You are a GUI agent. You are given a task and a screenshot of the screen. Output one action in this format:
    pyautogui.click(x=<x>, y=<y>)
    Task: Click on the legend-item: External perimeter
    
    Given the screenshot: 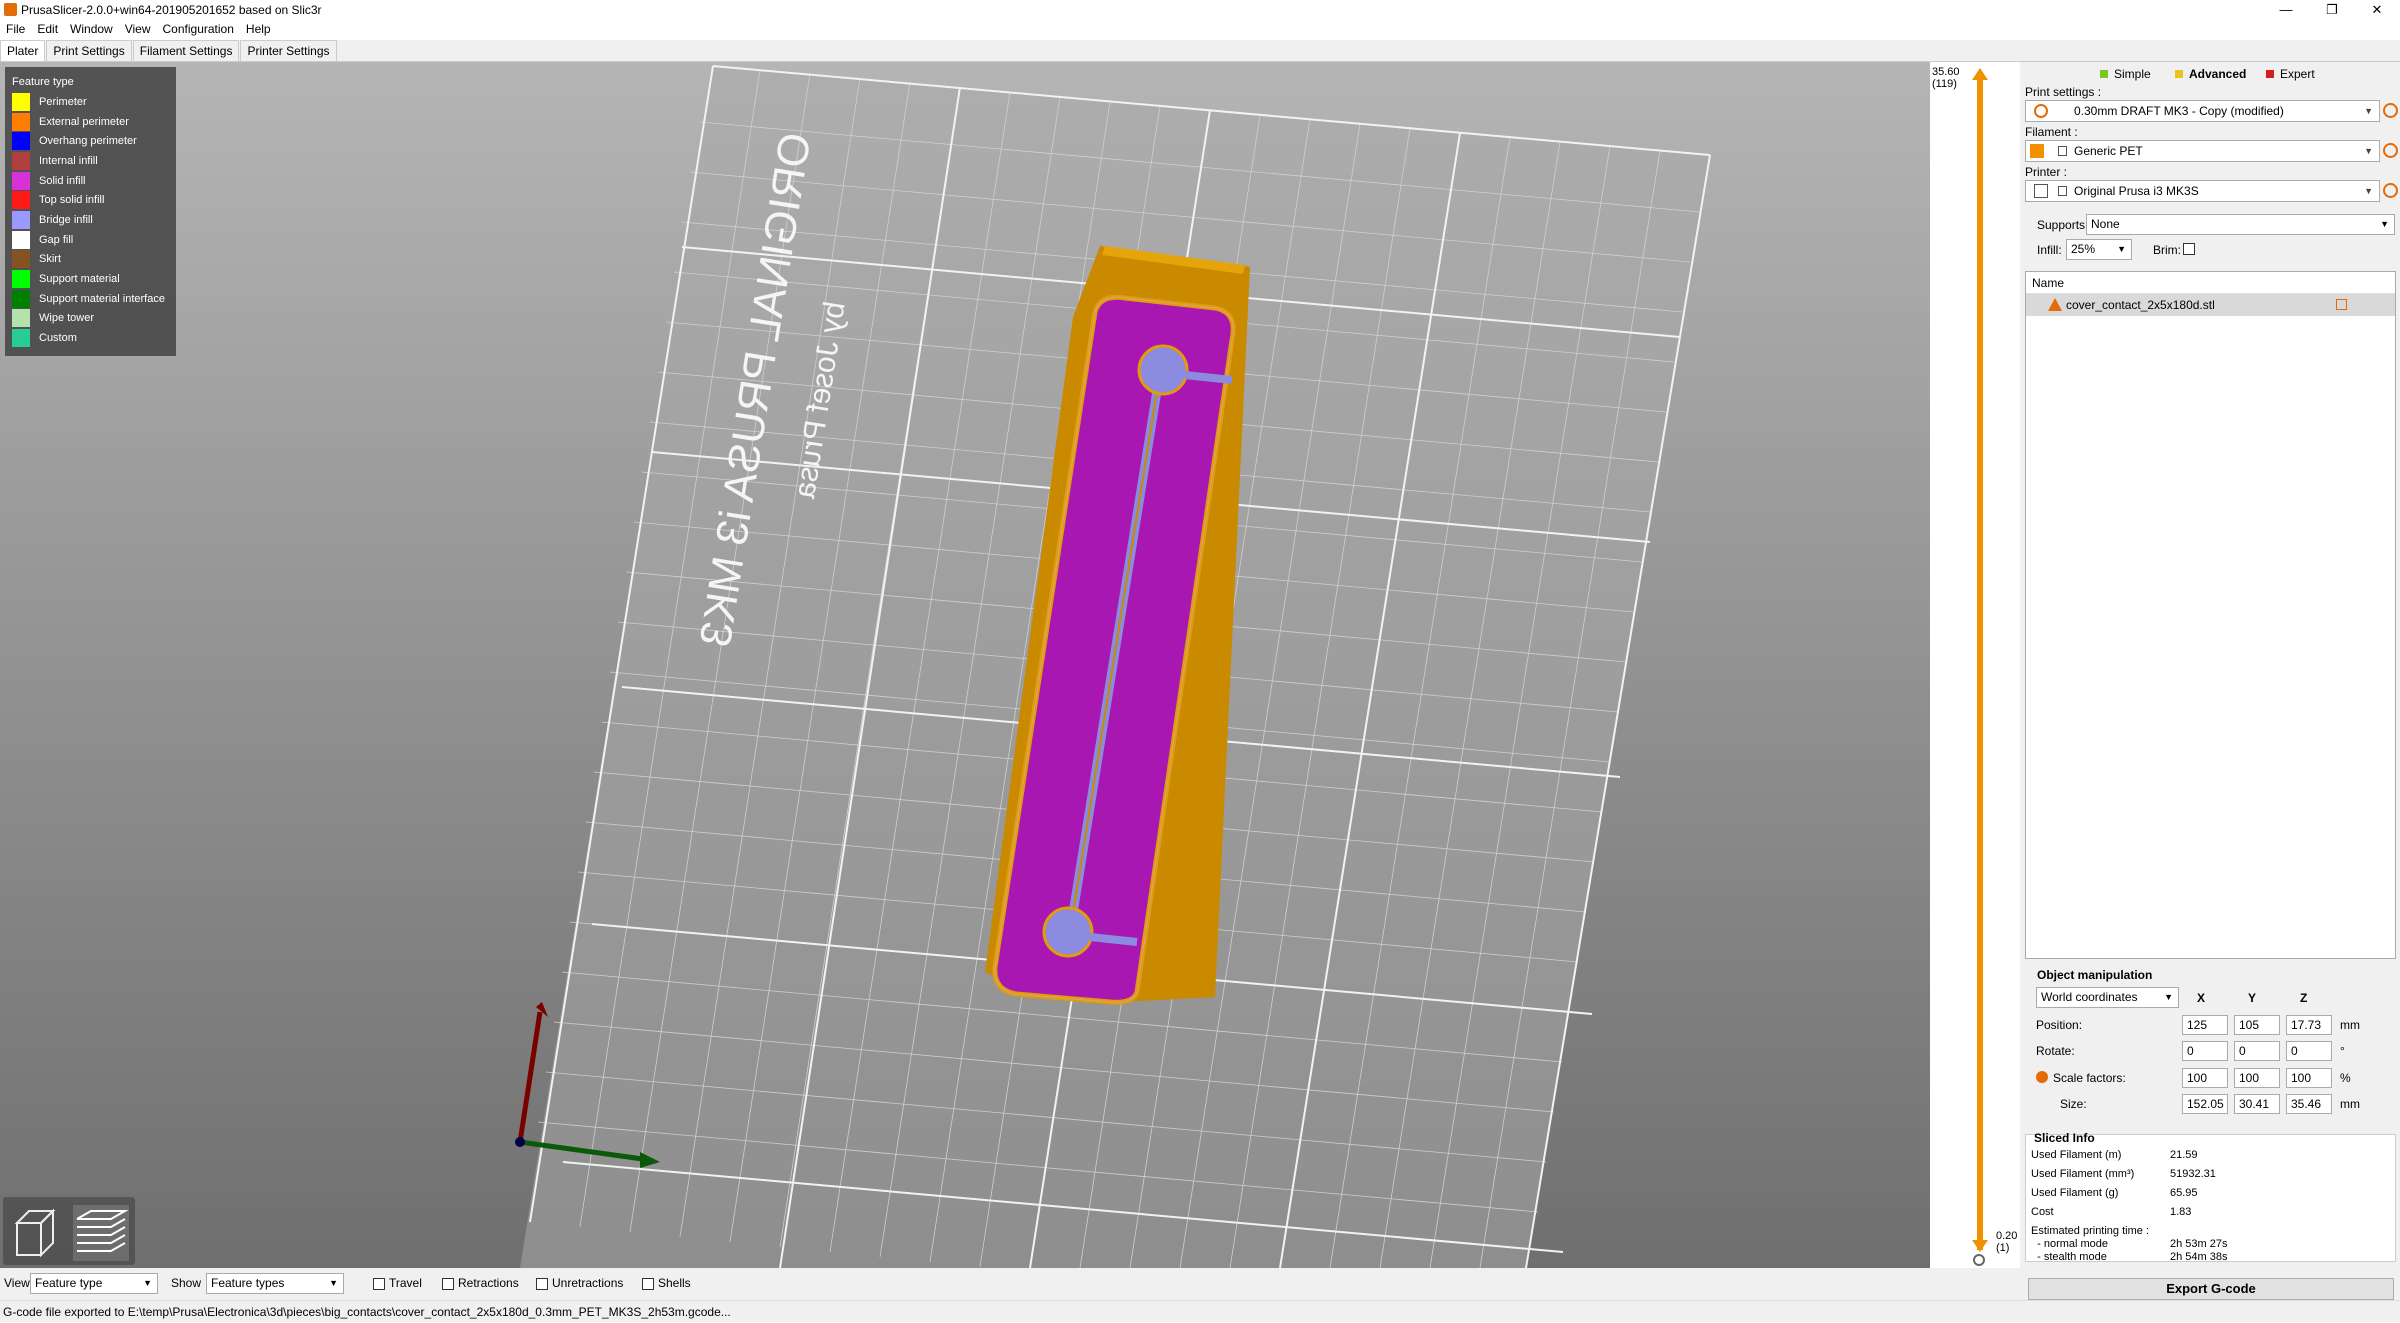 What is the action you would take?
    pyautogui.click(x=90, y=122)
    